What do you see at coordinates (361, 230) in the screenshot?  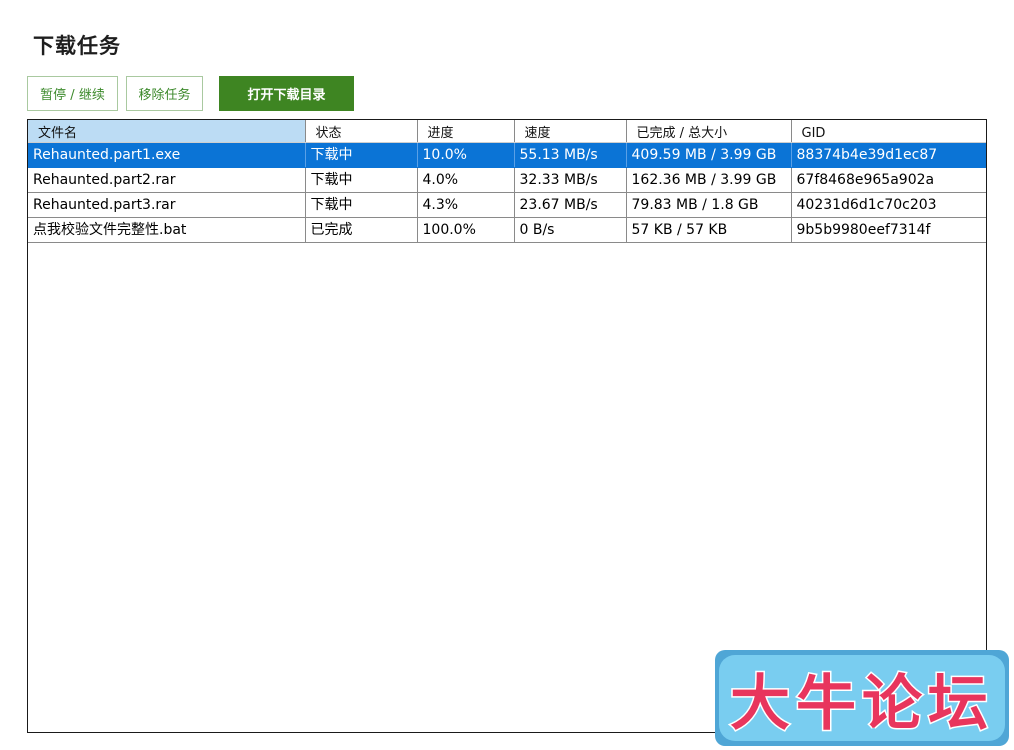 I see `cell-status: 已完成` at bounding box center [361, 230].